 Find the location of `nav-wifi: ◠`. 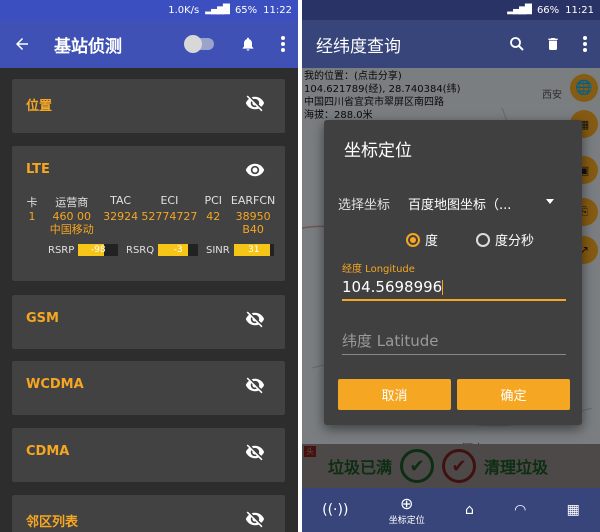

nav-wifi: ◠ is located at coordinates (520, 510).